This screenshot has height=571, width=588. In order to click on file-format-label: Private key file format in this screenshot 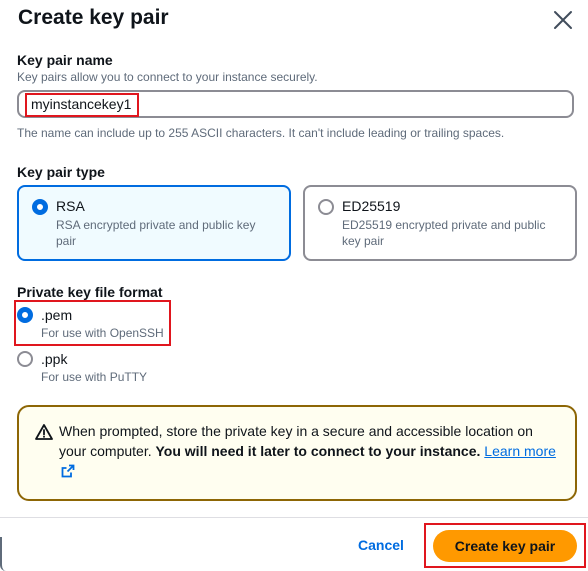, I will do `click(90, 292)`.